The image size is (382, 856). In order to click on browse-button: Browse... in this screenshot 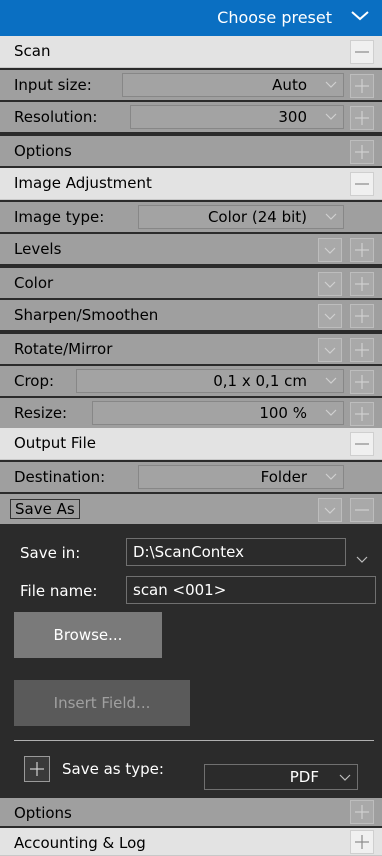, I will do `click(88, 635)`.